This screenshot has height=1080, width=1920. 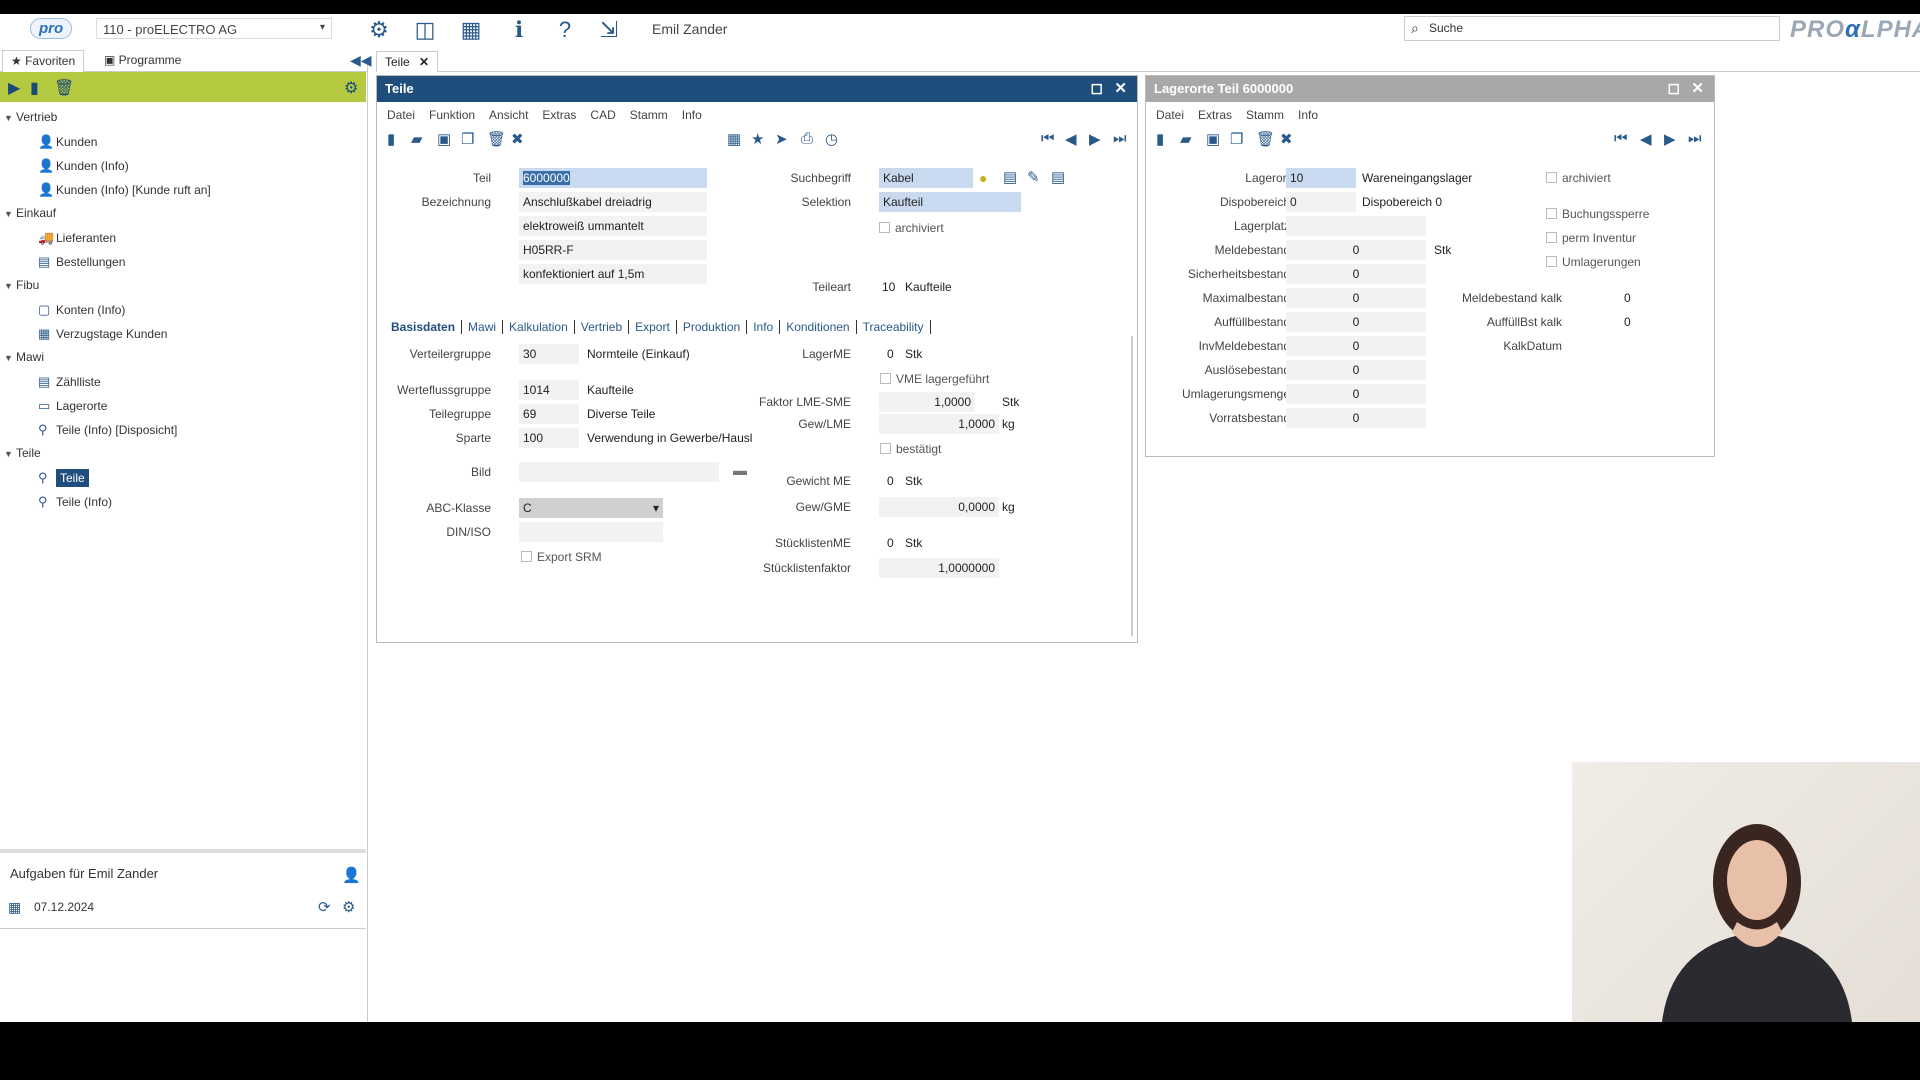 I want to click on teil-input: 6000000, so click(x=613, y=178).